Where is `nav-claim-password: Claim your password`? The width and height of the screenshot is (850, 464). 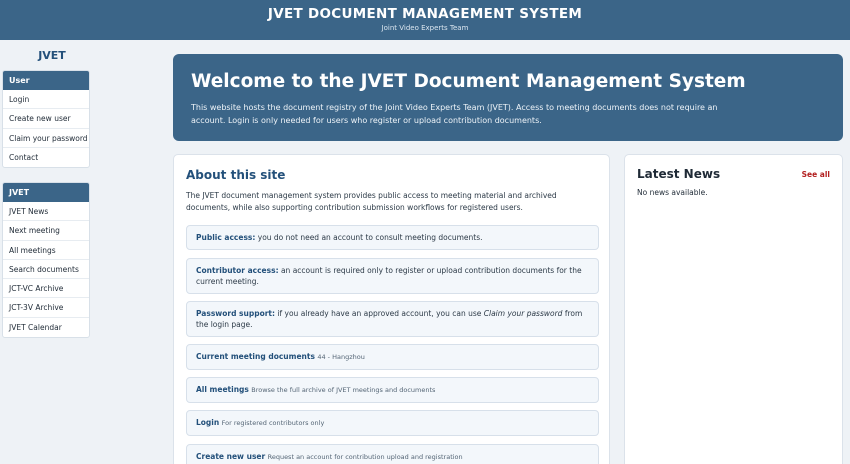
nav-claim-password: Claim your password is located at coordinates (46, 138).